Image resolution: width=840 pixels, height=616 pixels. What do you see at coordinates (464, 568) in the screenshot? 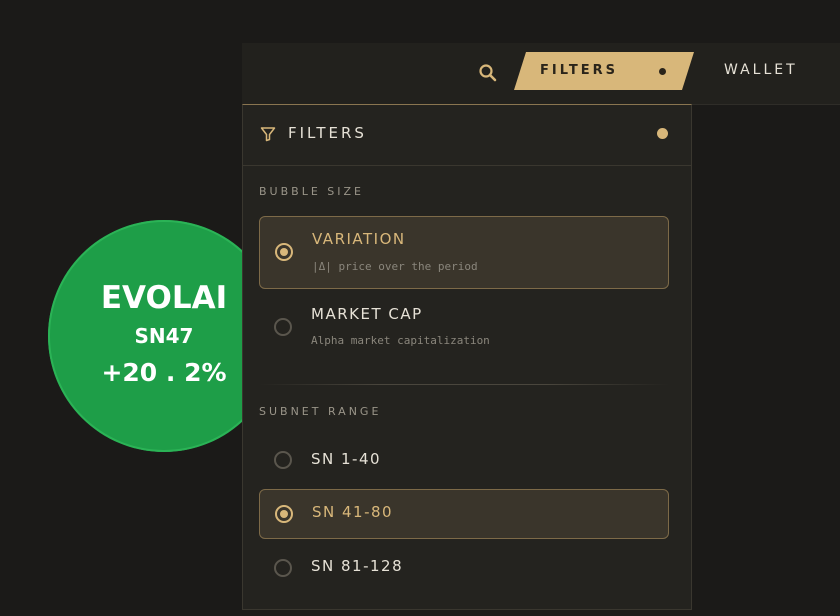
I see `option-sn-81-128: SN 81-128` at bounding box center [464, 568].